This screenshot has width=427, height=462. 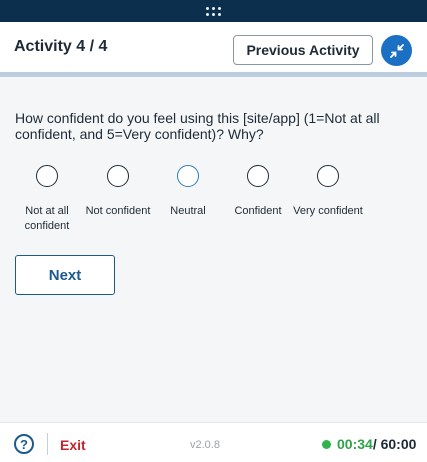 What do you see at coordinates (213, 74) in the screenshot?
I see `header-divider` at bounding box center [213, 74].